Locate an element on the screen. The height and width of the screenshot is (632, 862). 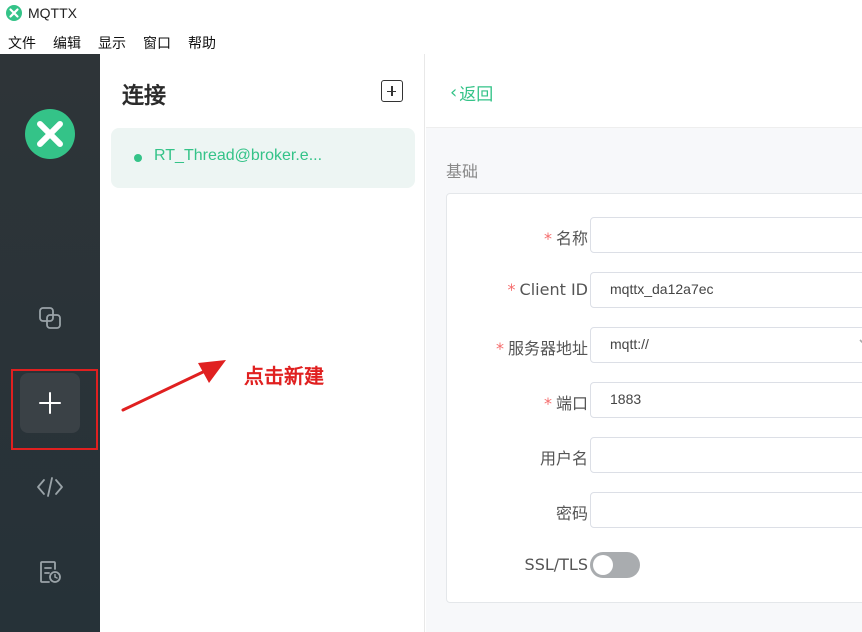
chevron-down-icon is located at coordinates (859, 343).